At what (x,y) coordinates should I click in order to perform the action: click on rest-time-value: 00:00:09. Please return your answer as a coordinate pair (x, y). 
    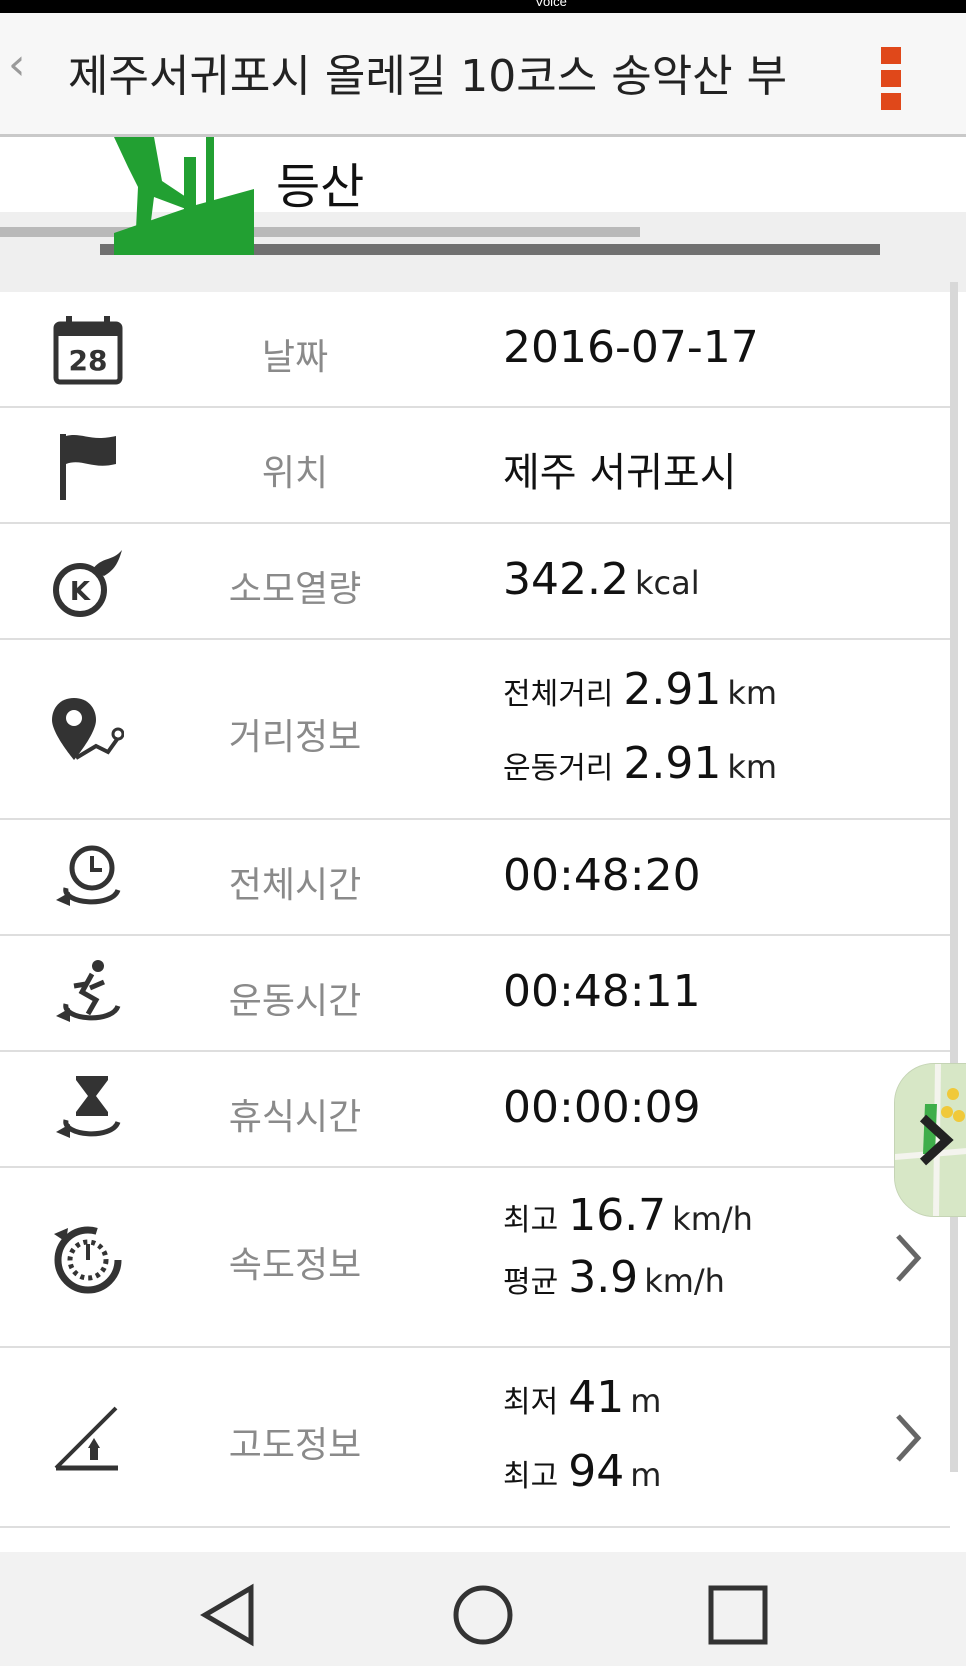
    Looking at the image, I should click on (602, 1107).